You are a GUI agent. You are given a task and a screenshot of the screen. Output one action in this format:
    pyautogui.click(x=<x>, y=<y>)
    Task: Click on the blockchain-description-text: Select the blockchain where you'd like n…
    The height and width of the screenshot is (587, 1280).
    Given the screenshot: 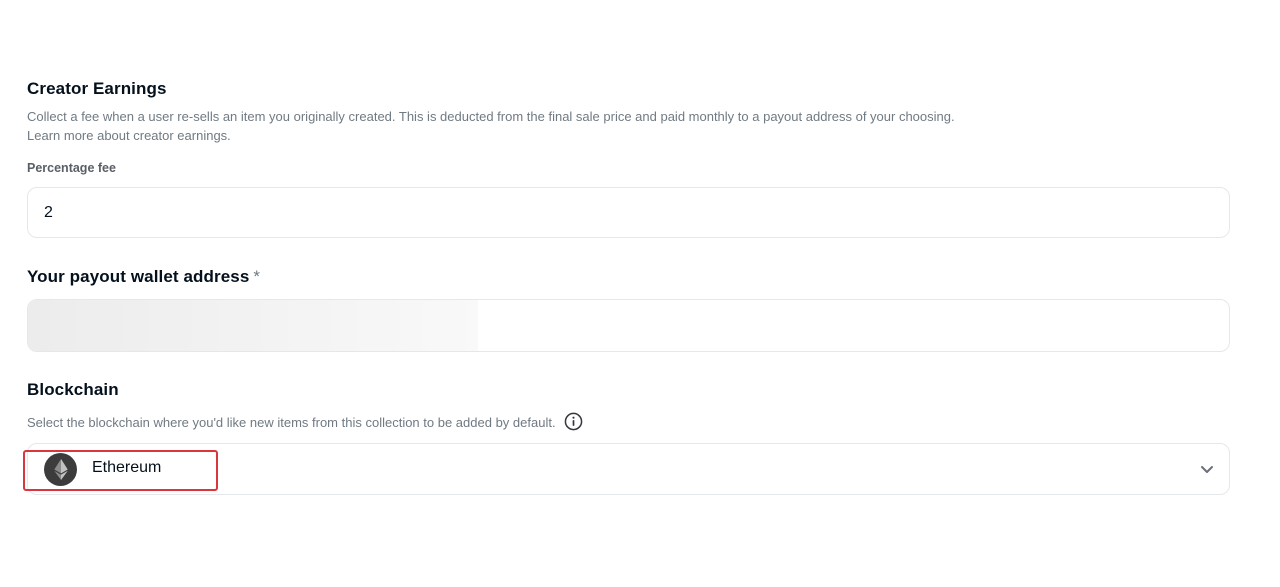 What is the action you would take?
    pyautogui.click(x=291, y=422)
    